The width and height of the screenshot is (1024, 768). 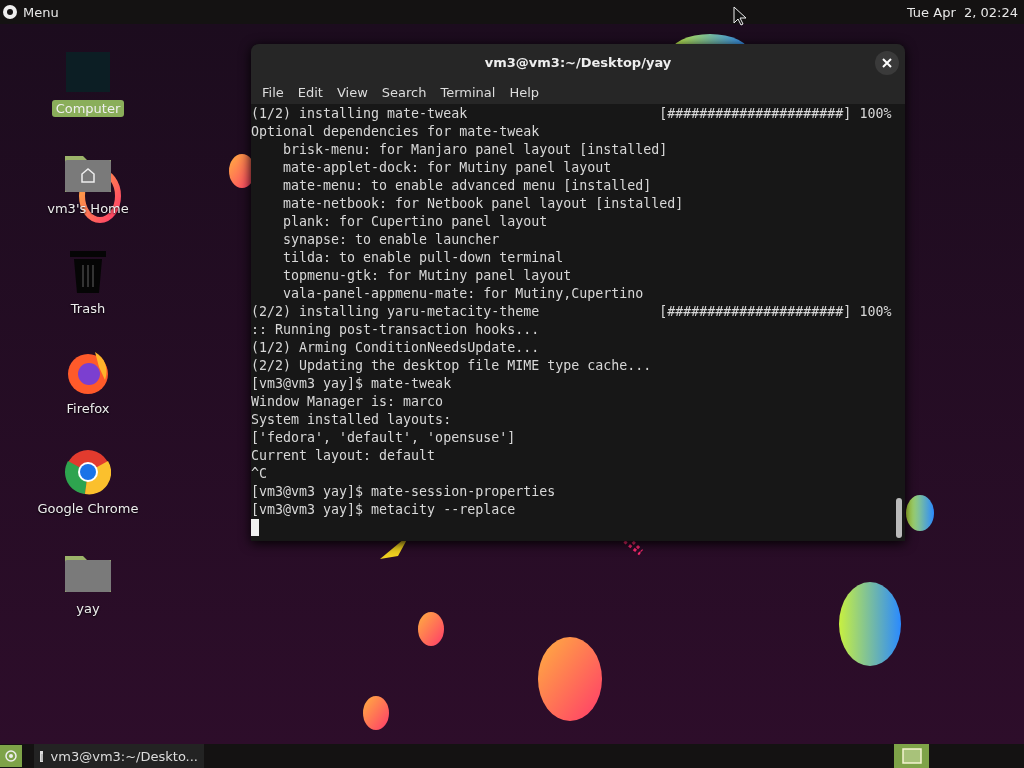 I want to click on desktop-icon-label: yay, so click(x=88, y=608).